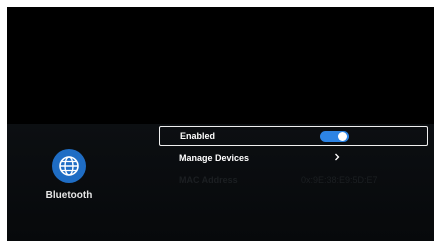 This screenshot has height=248, width=441. I want to click on chevron-right-icon, so click(337, 157).